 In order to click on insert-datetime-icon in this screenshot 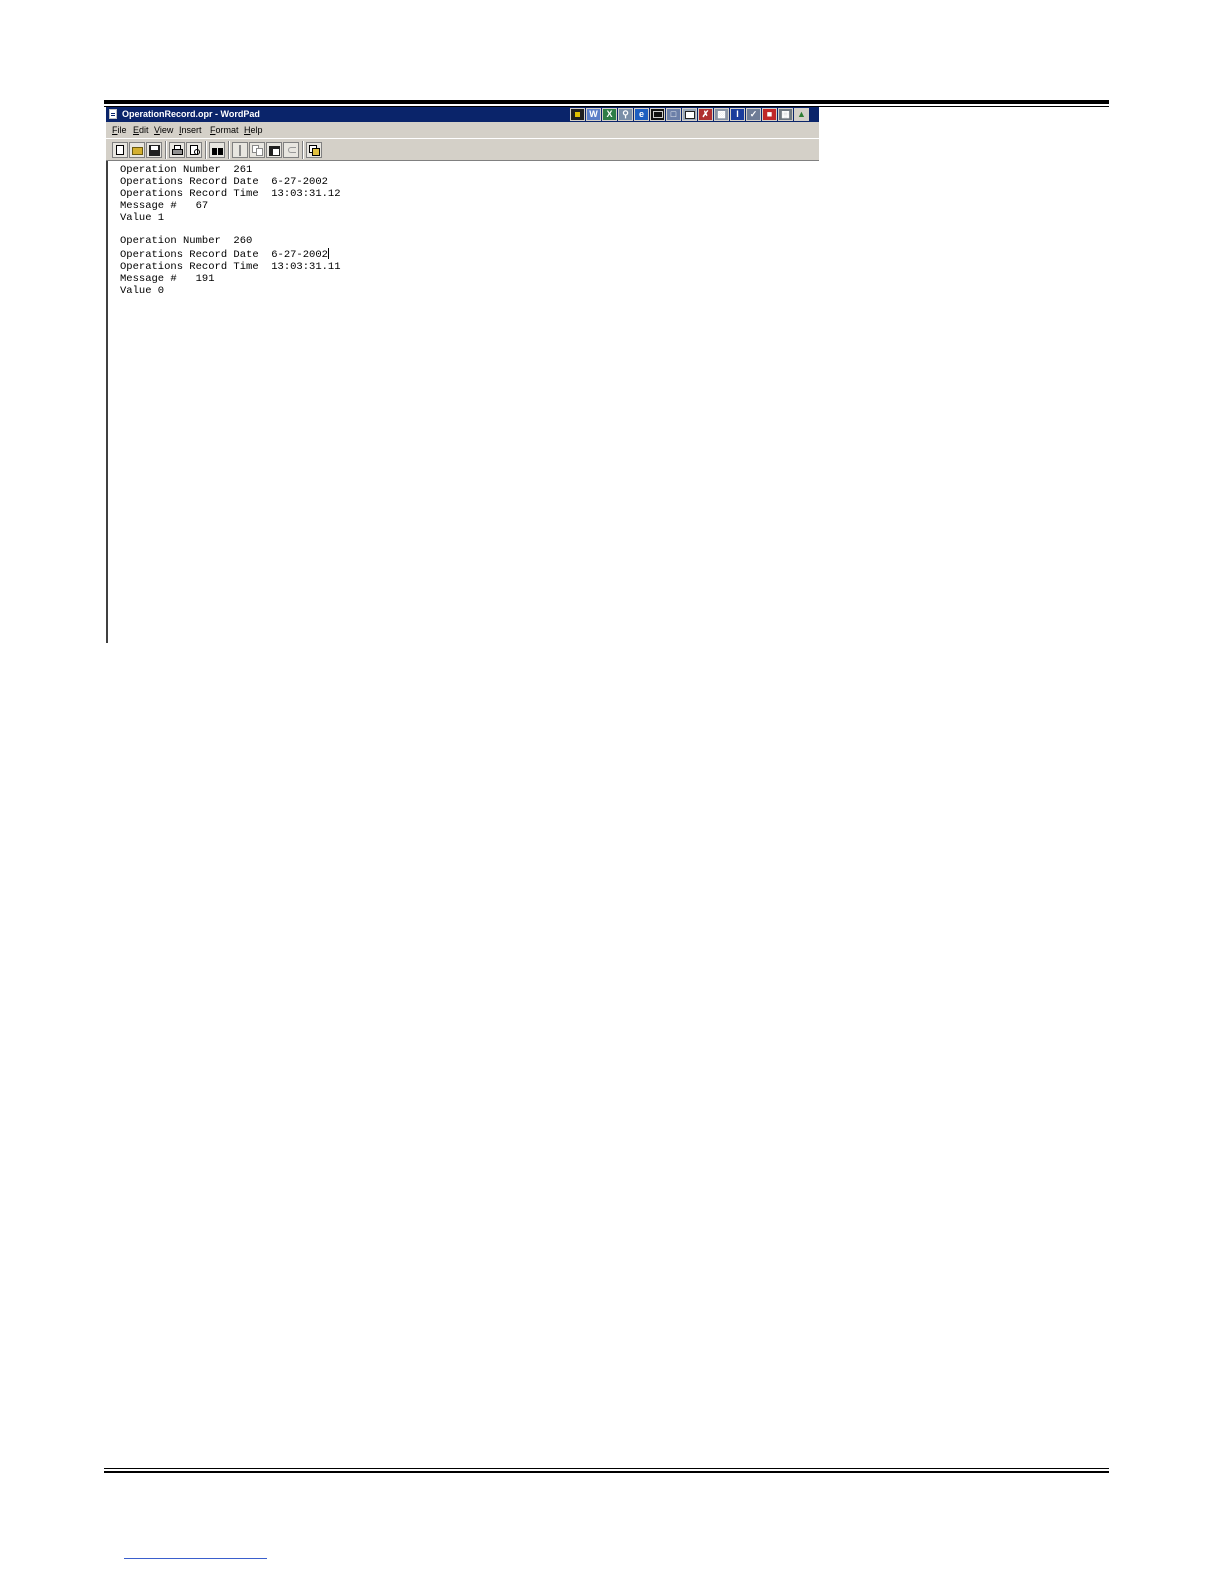, I will do `click(314, 150)`.